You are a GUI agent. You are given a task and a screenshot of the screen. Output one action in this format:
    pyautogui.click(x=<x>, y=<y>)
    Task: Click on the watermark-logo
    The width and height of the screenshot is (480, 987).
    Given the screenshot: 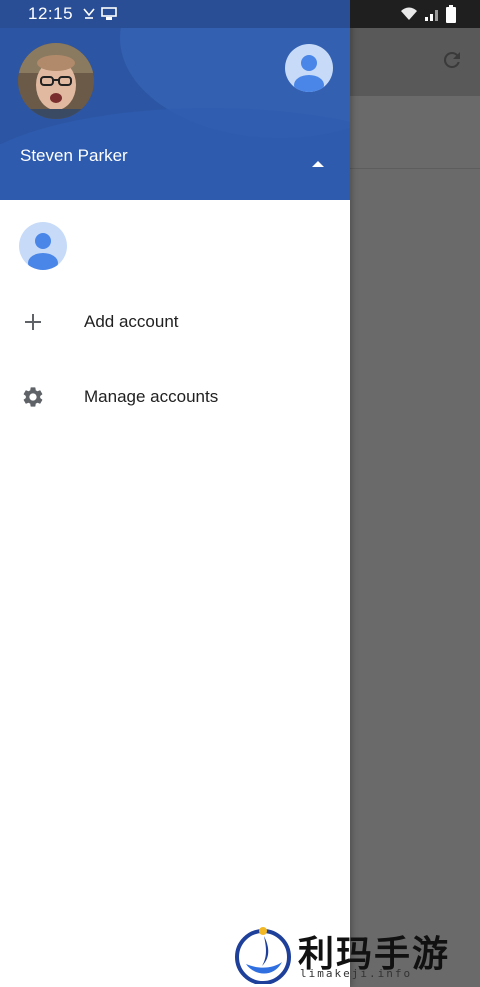 What is the action you would take?
    pyautogui.click(x=263, y=955)
    